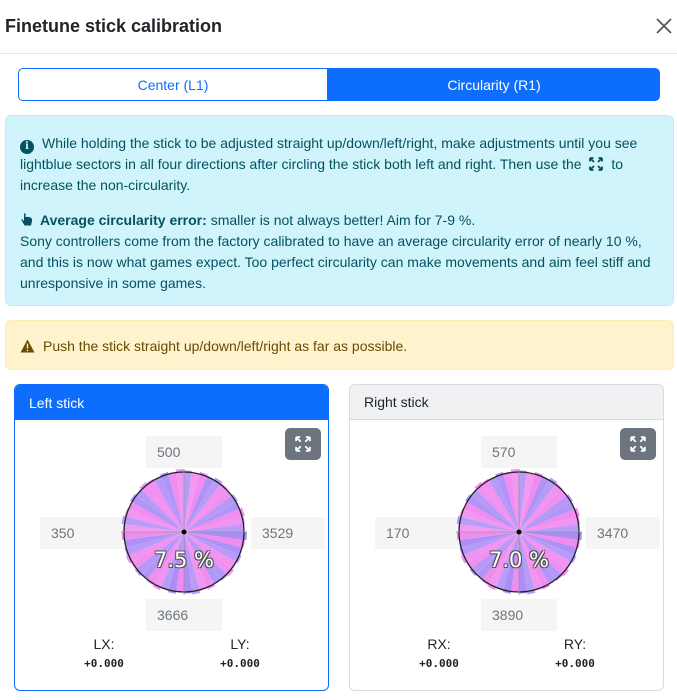 The height and width of the screenshot is (700, 677). I want to click on rx-value: +0.000, so click(439, 663).